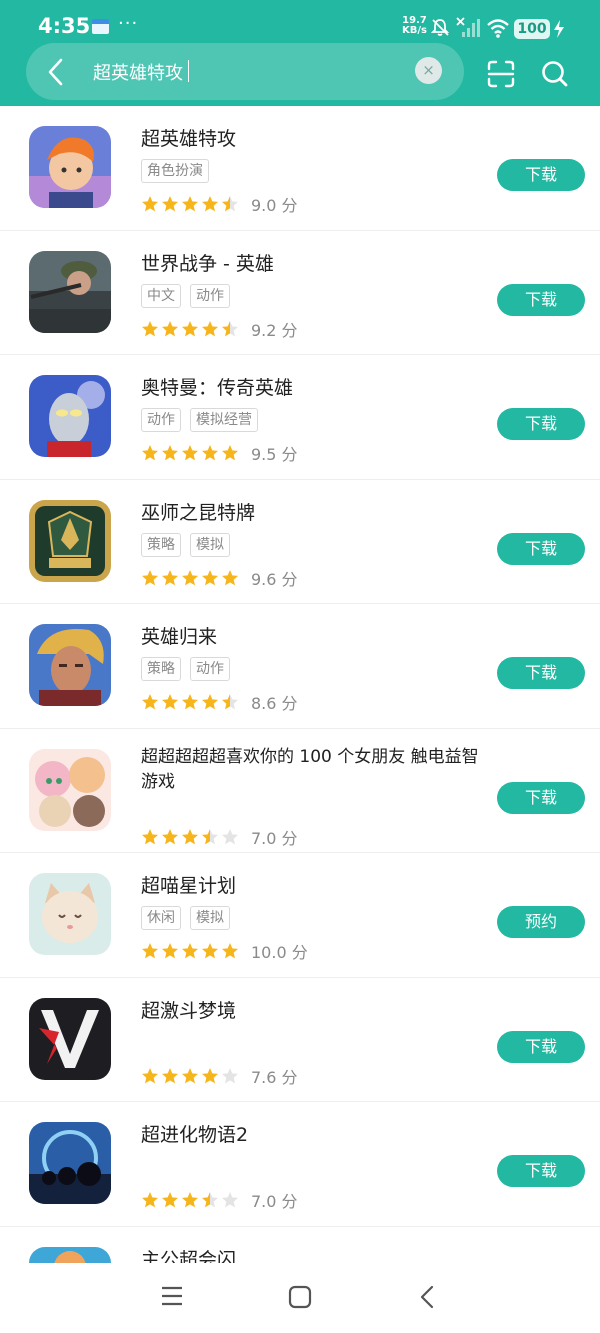  Describe the element at coordinates (188, 137) in the screenshot. I see `app-title: 超英雄特攻` at that location.